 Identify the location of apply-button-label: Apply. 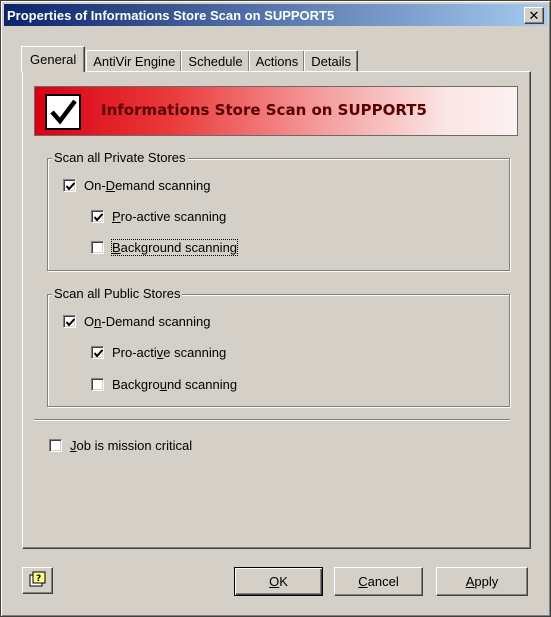
(482, 581).